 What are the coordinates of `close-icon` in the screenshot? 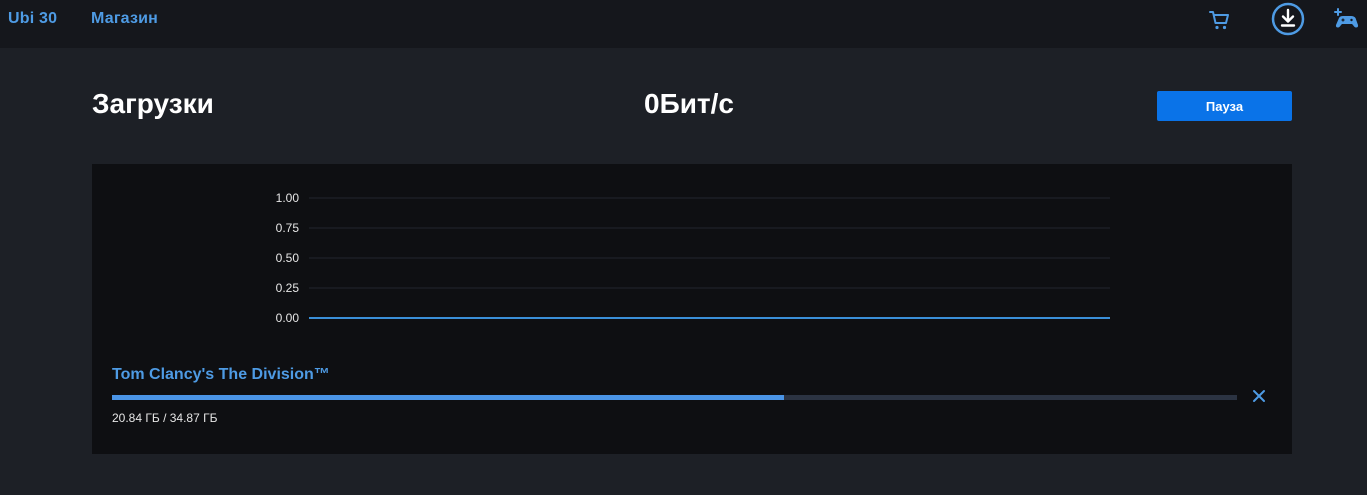 It's located at (1259, 396).